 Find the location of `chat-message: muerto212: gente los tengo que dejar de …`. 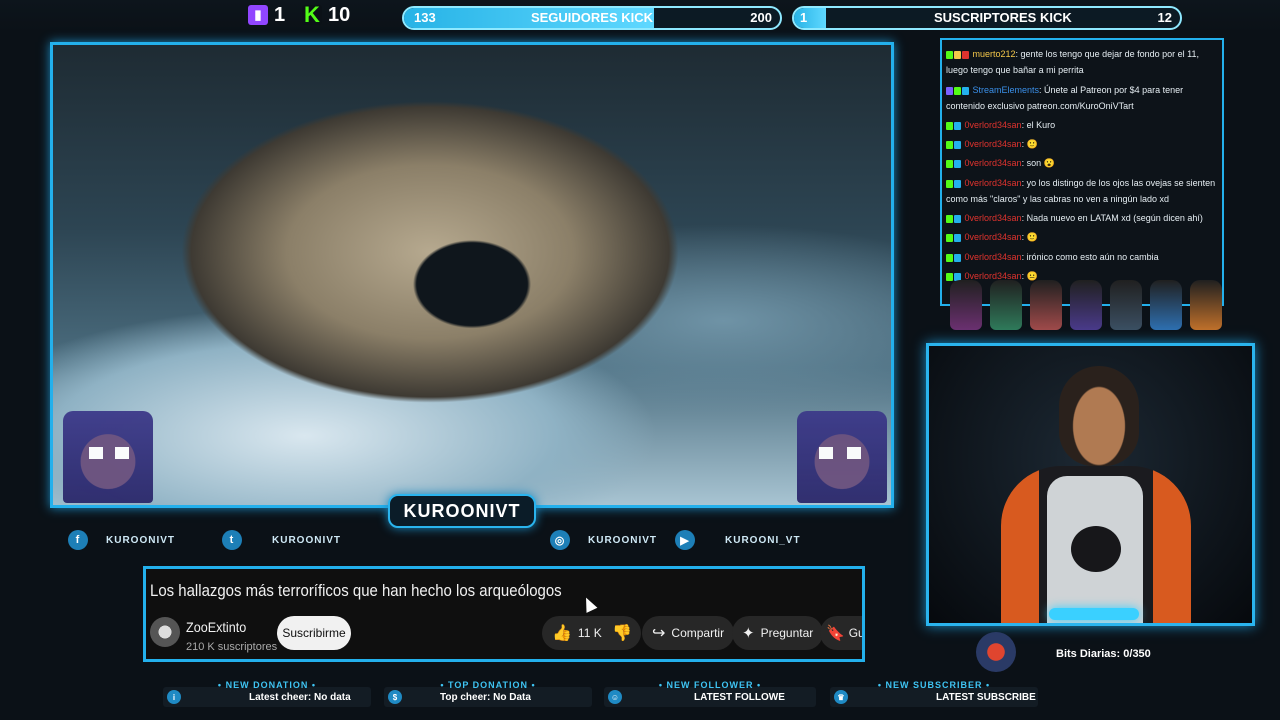

chat-message: muerto212: gente los tengo que dejar de … is located at coordinates (1073, 62).